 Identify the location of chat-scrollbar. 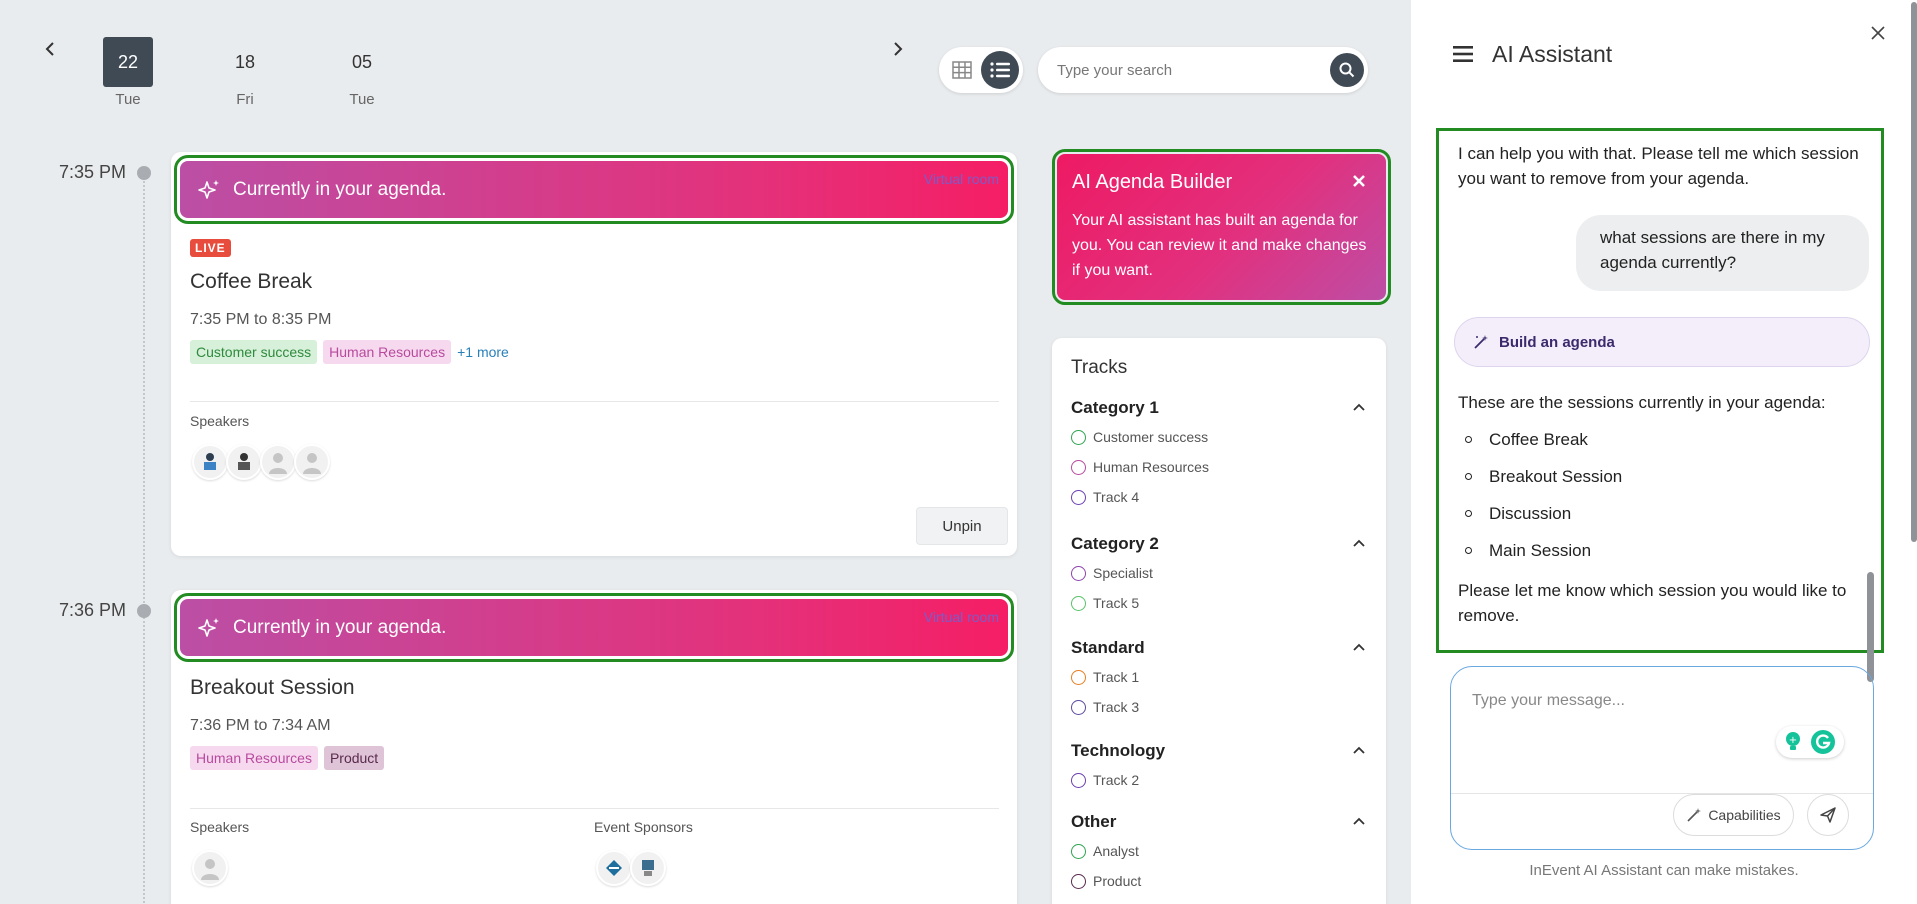
(1870, 627).